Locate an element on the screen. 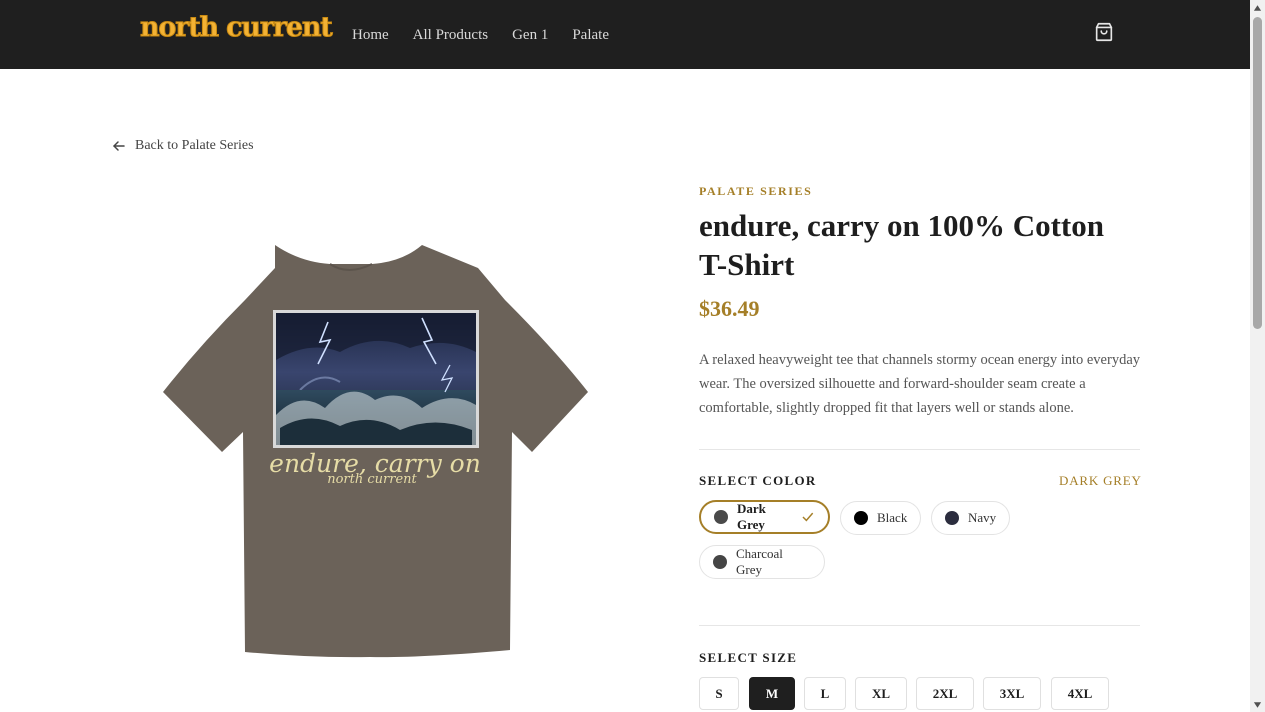 The image size is (1265, 712). nav-link-gen-1: Gen 1 is located at coordinates (530, 35).